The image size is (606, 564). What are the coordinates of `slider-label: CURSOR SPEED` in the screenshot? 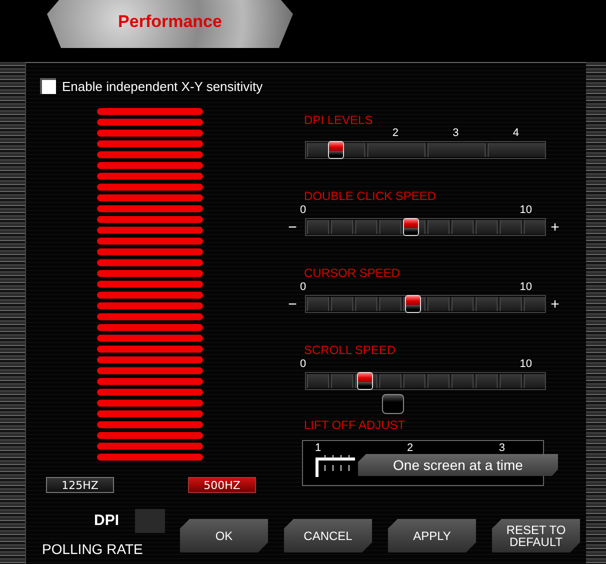 It's located at (352, 273).